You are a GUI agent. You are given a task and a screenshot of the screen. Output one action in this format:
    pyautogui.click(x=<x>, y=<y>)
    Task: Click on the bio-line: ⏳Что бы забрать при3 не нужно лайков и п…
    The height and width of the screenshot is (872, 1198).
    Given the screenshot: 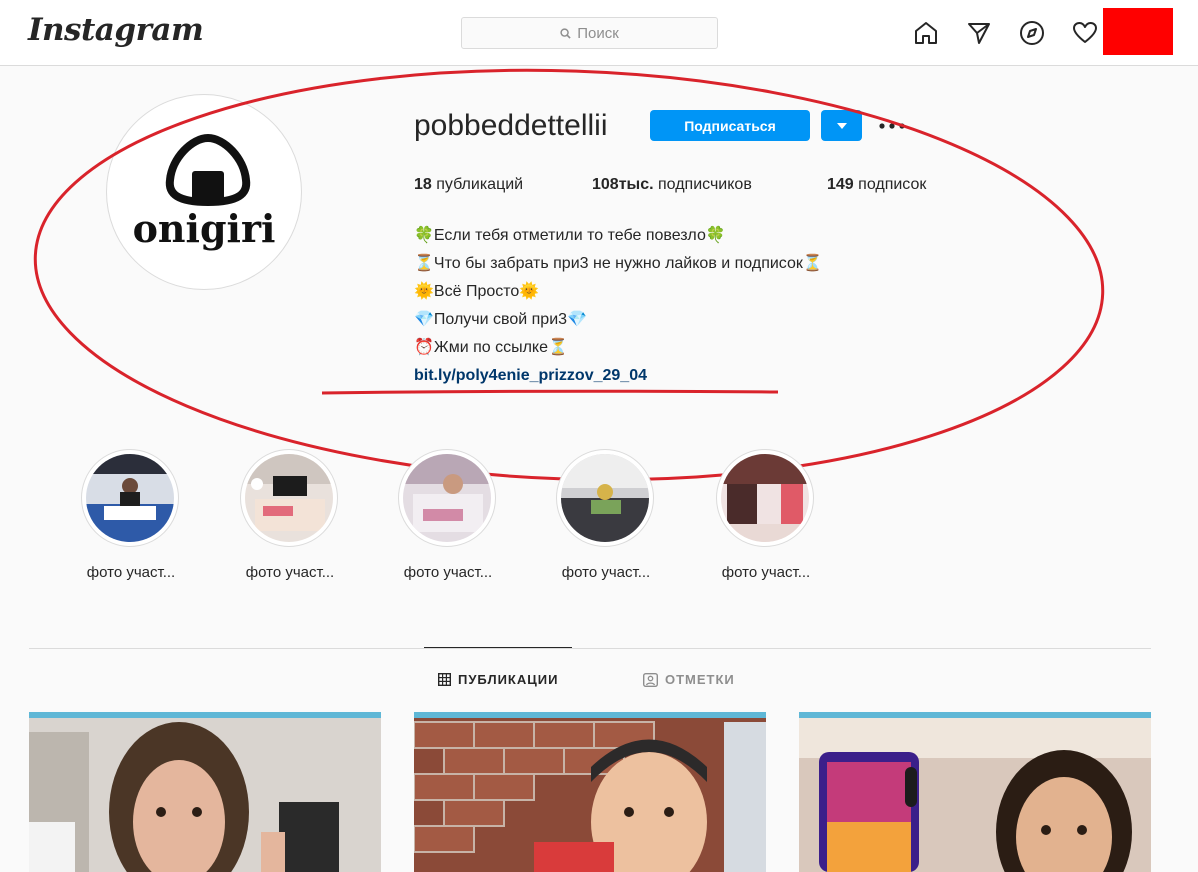 What is the action you would take?
    pyautogui.click(x=618, y=263)
    